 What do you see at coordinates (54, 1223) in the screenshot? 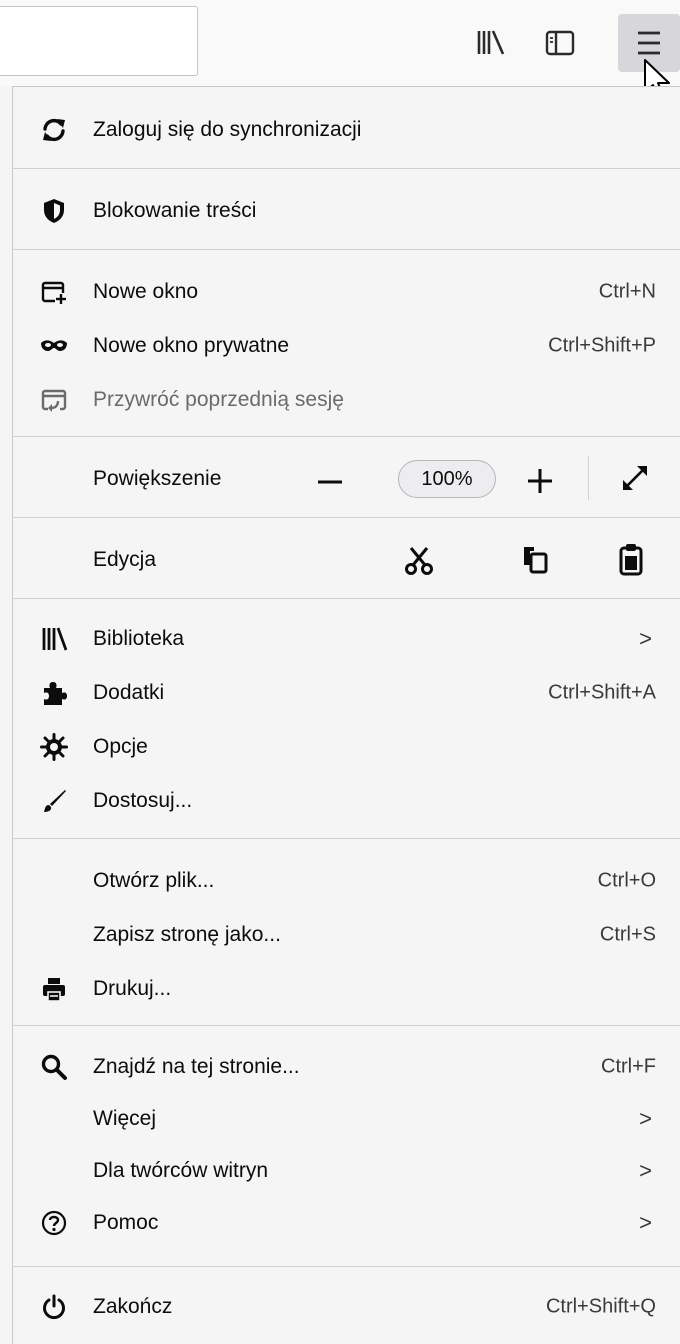
I see `help-icon` at bounding box center [54, 1223].